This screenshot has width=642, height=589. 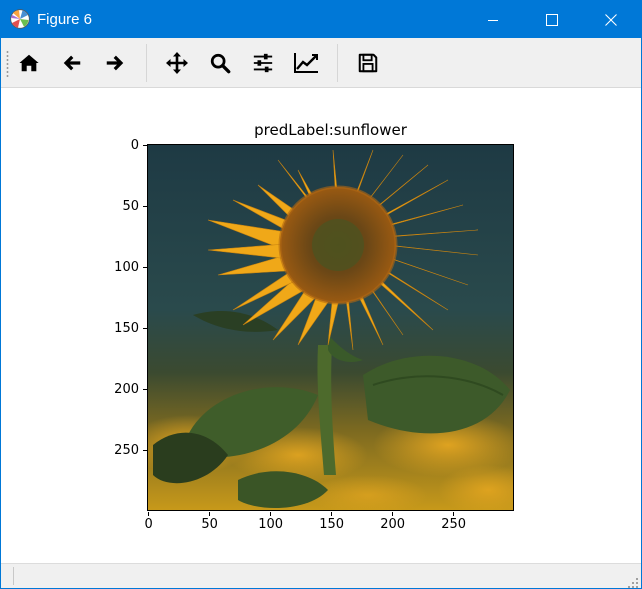 I want to click on edit-axis-icon, so click(x=306, y=63).